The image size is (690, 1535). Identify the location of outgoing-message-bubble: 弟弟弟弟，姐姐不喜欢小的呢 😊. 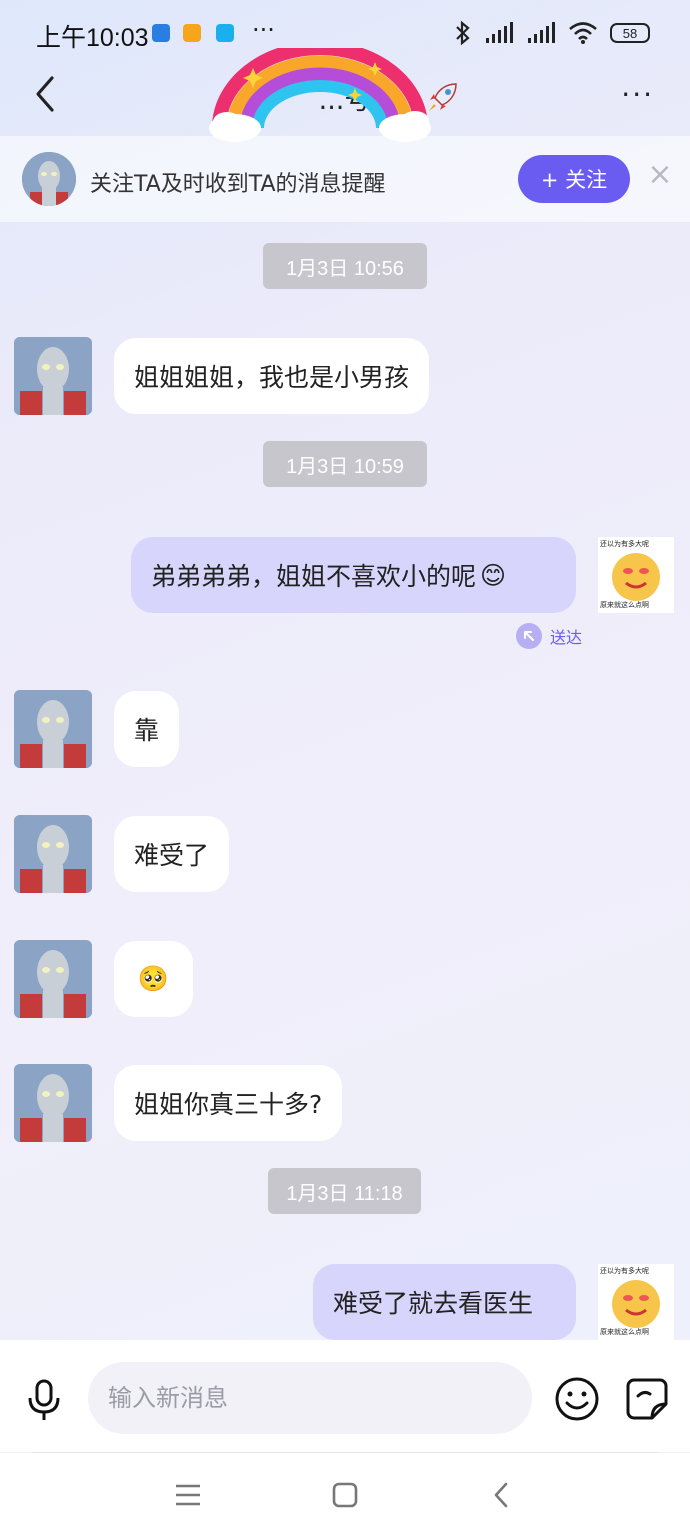
(353, 575).